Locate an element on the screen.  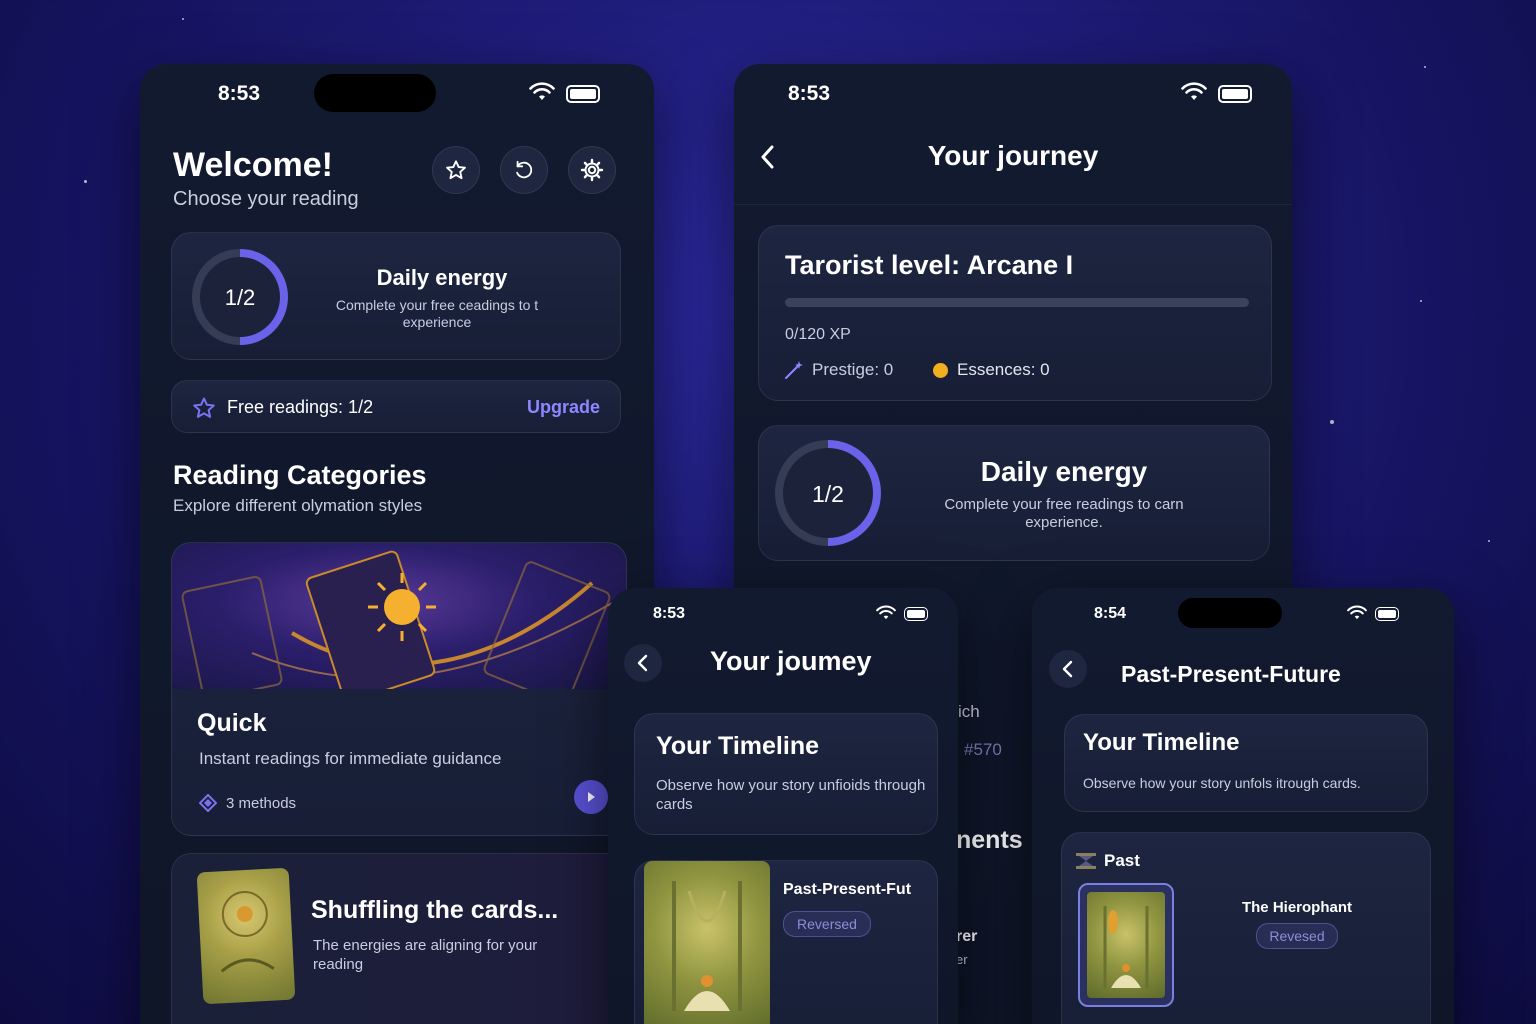
peek-text-a: ich is located at coordinates (969, 711).